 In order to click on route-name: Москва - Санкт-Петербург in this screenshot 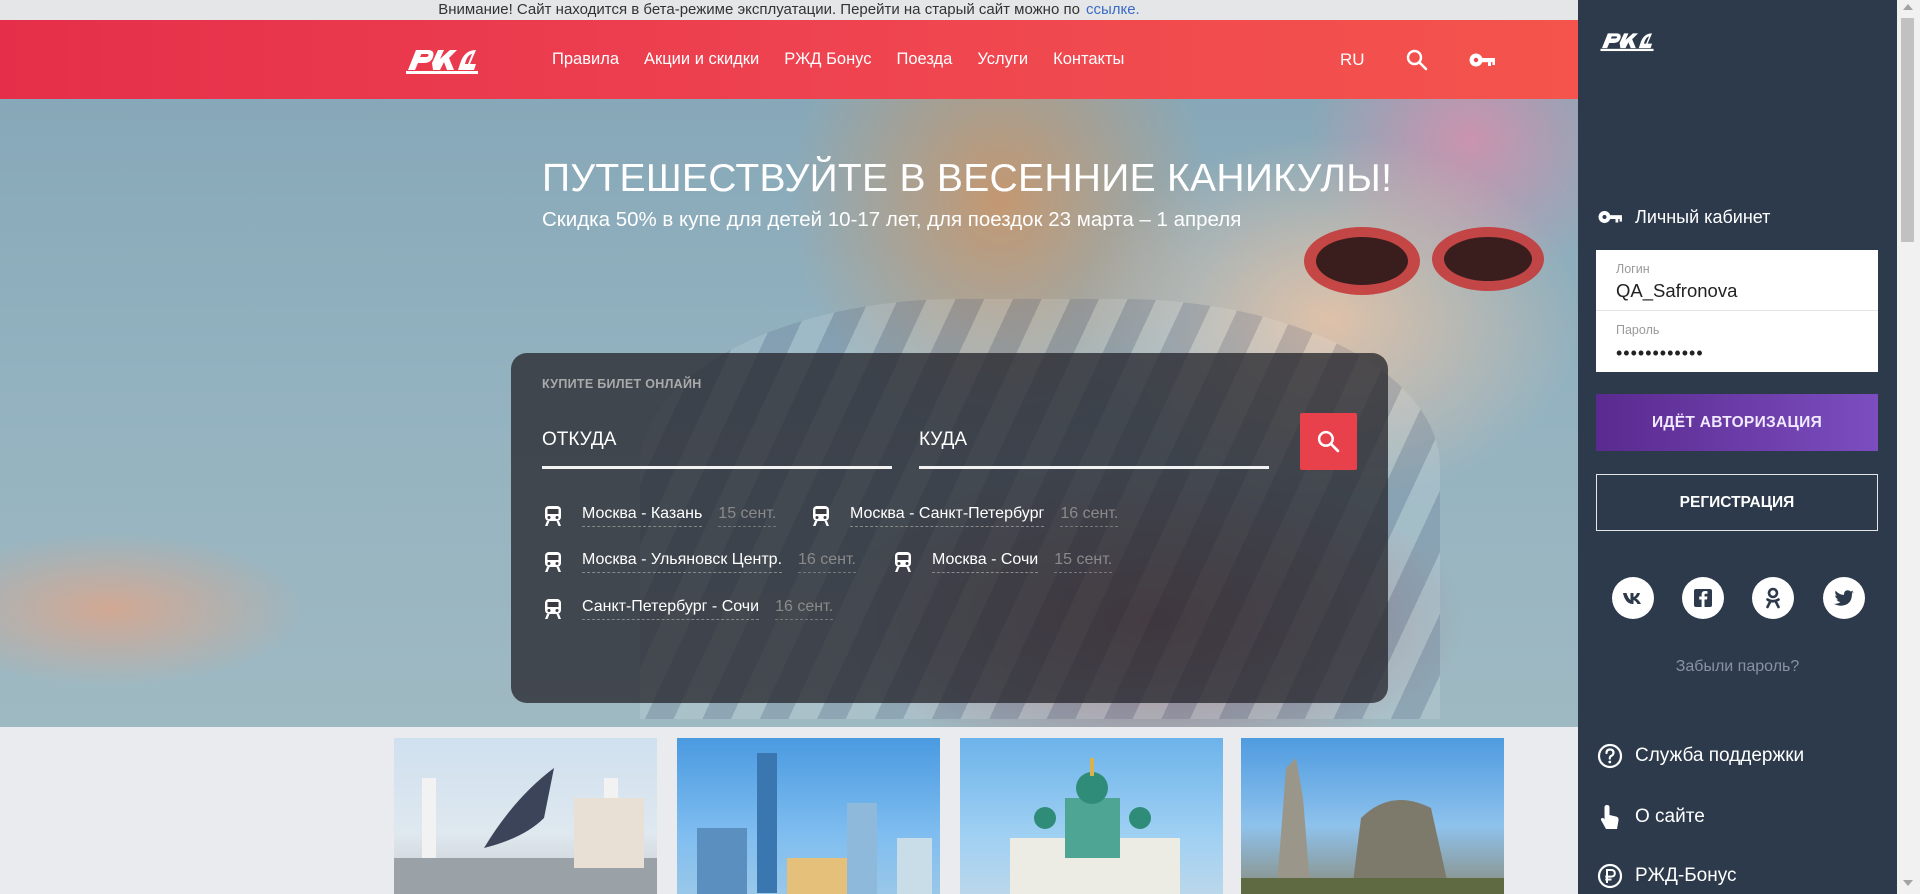, I will do `click(947, 516)`.